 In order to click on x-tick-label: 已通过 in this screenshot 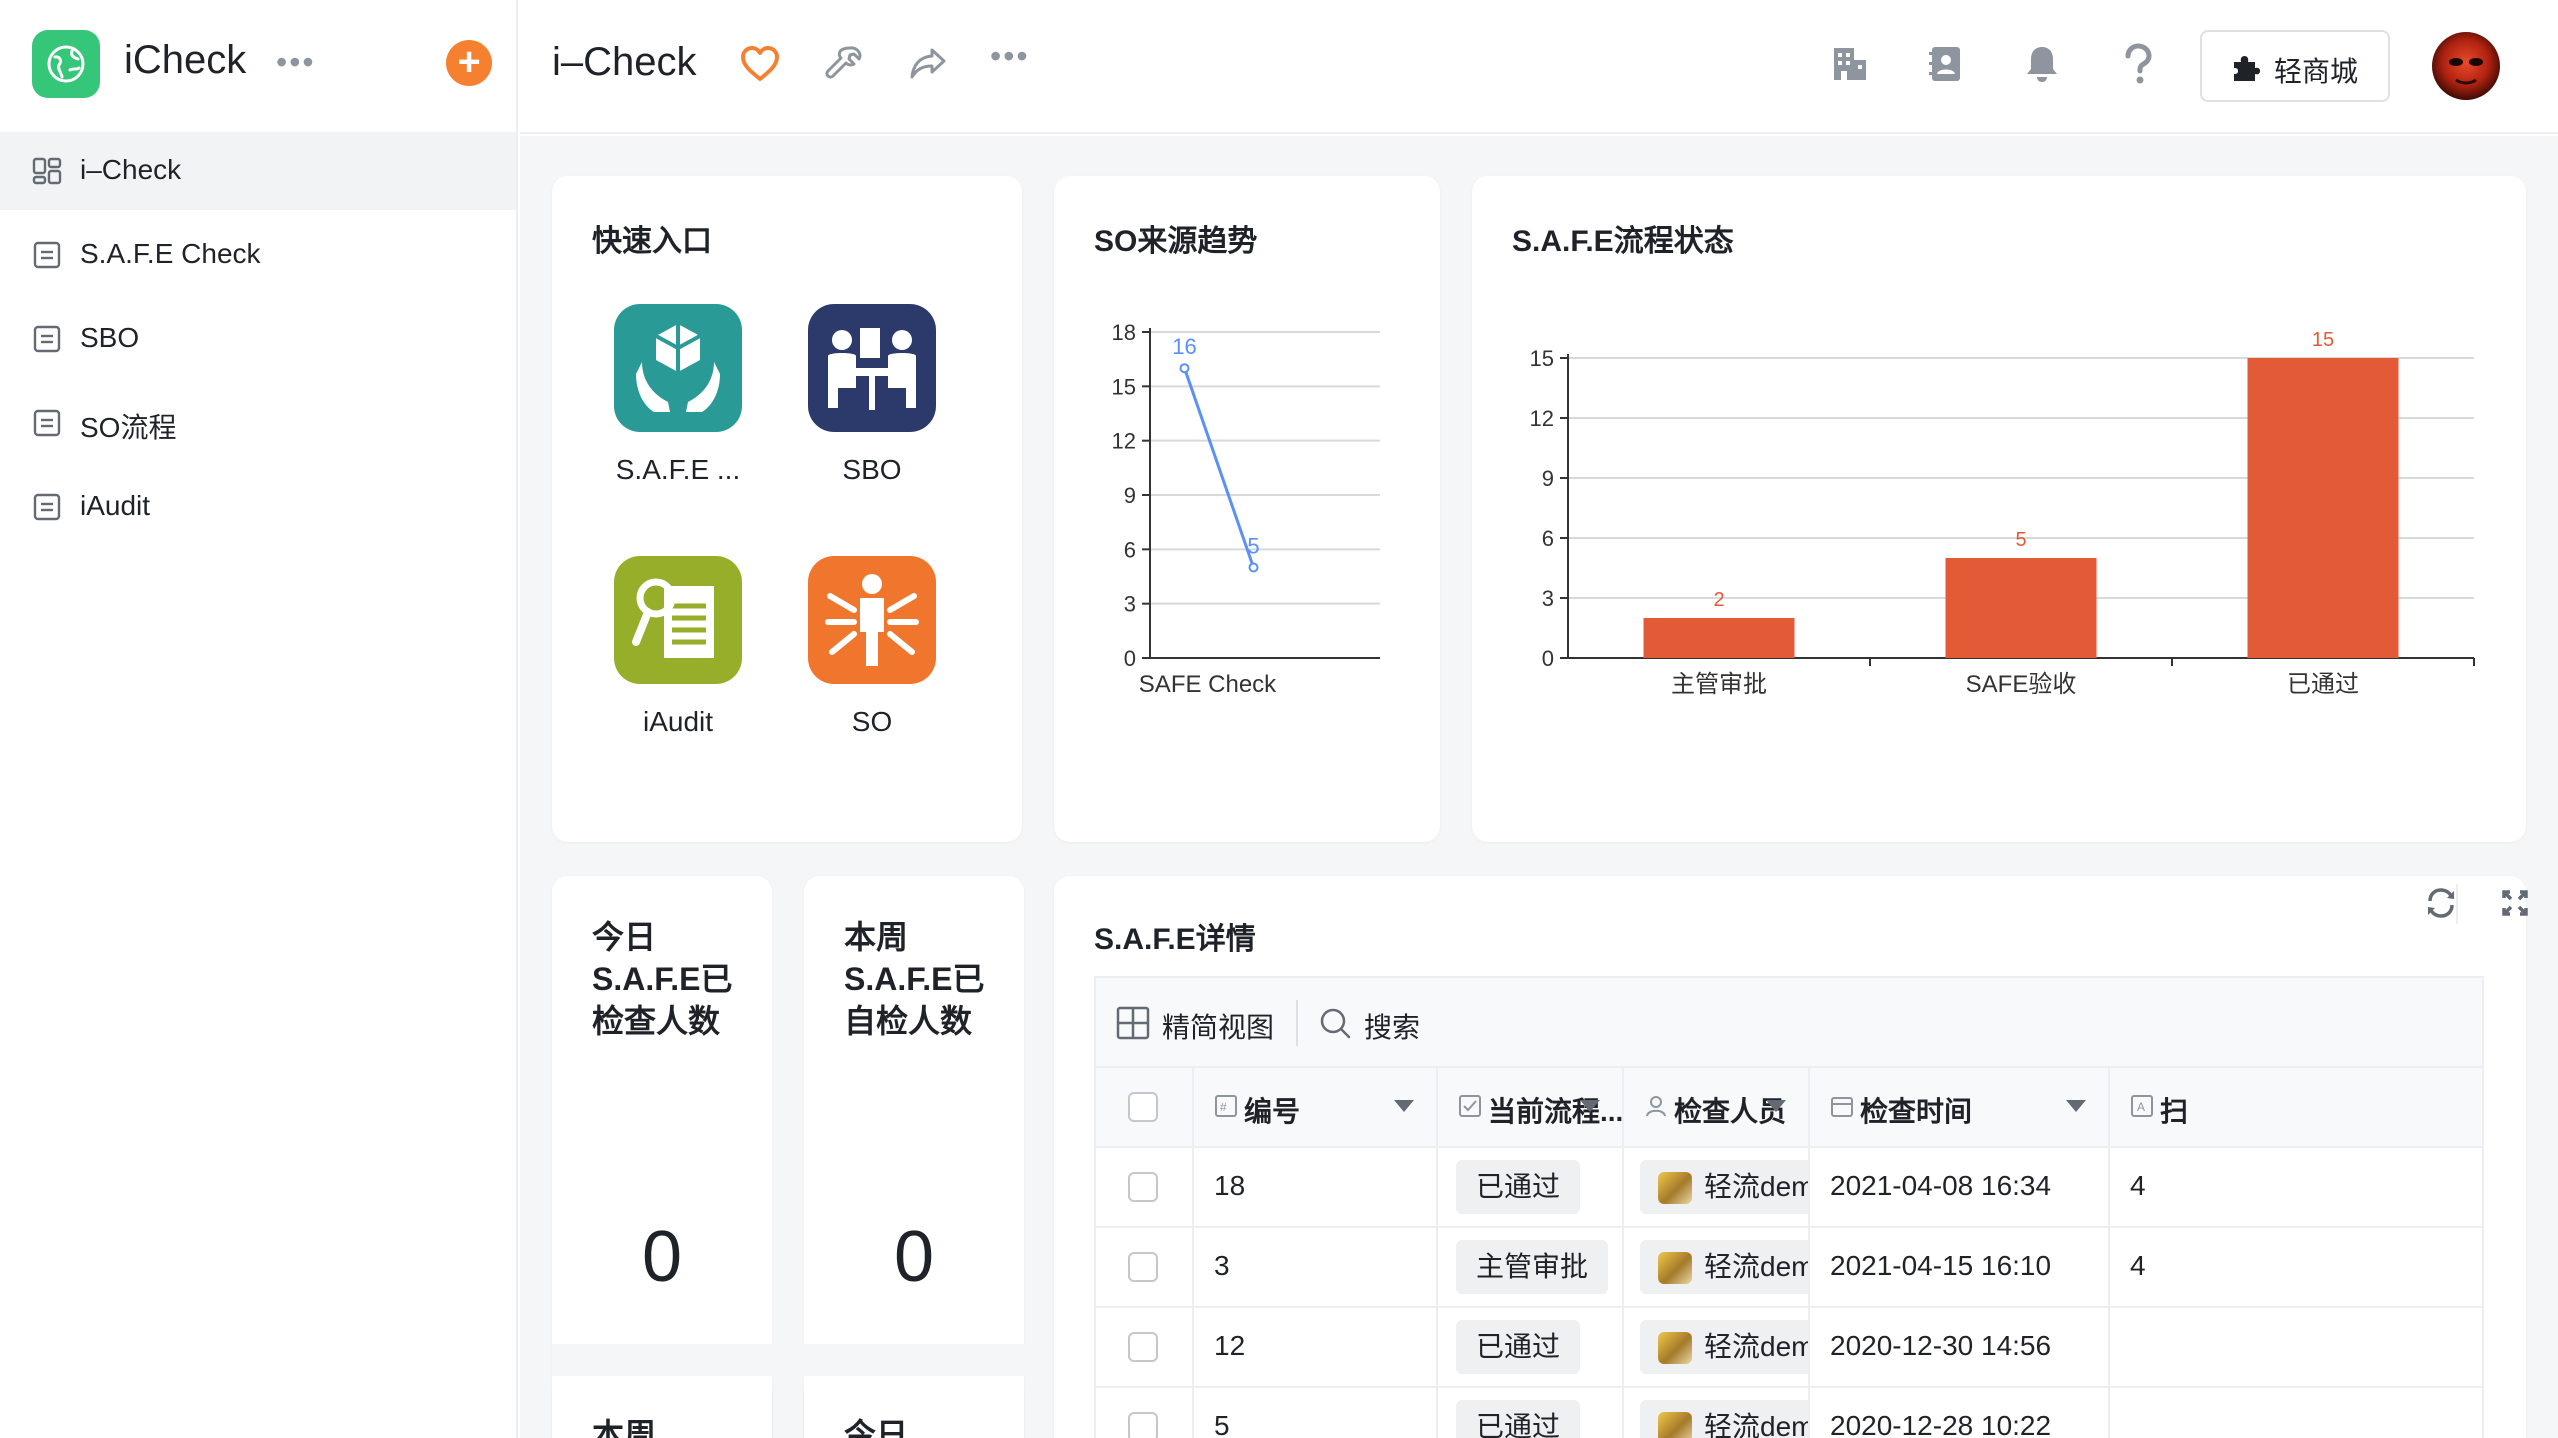, I will do `click(2323, 684)`.